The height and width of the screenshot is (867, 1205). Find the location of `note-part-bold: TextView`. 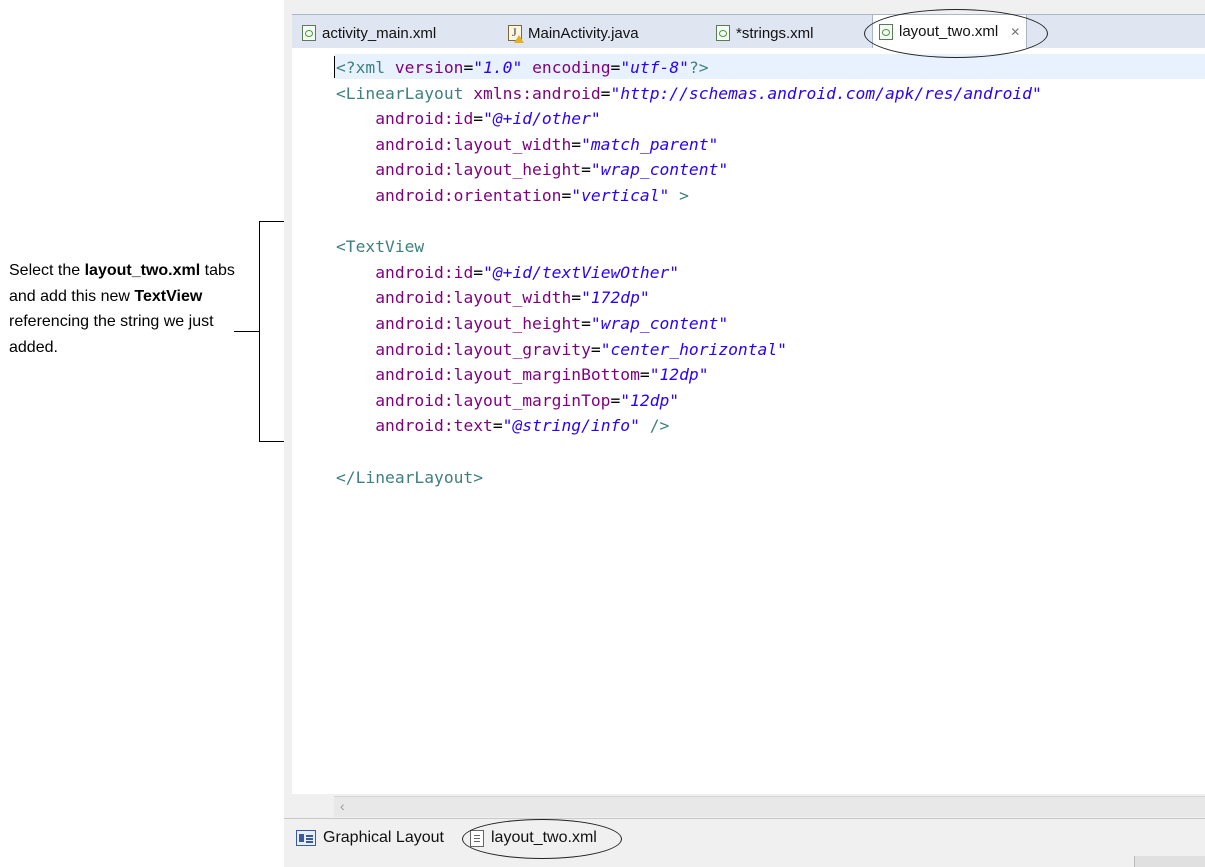

note-part-bold: TextView is located at coordinates (168, 296).